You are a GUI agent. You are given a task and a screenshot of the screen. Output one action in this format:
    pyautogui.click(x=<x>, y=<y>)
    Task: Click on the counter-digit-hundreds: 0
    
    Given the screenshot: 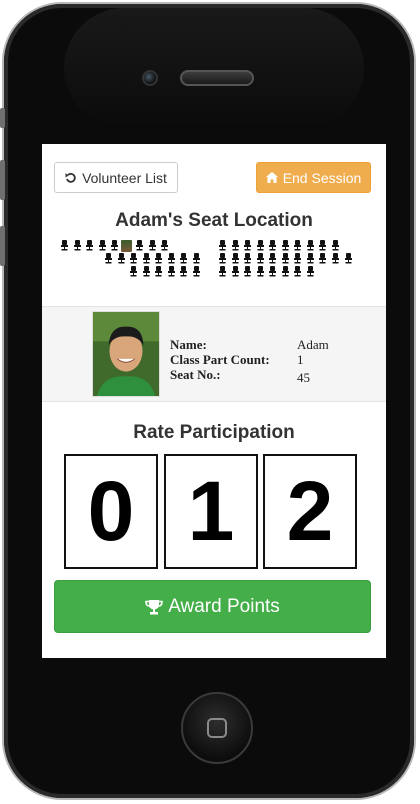 What is the action you would take?
    pyautogui.click(x=111, y=511)
    